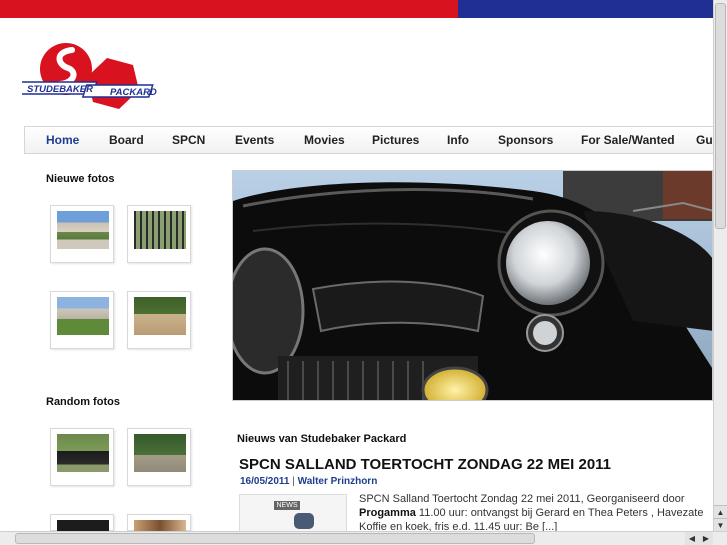  I want to click on nav-movies: Movies, so click(324, 140).